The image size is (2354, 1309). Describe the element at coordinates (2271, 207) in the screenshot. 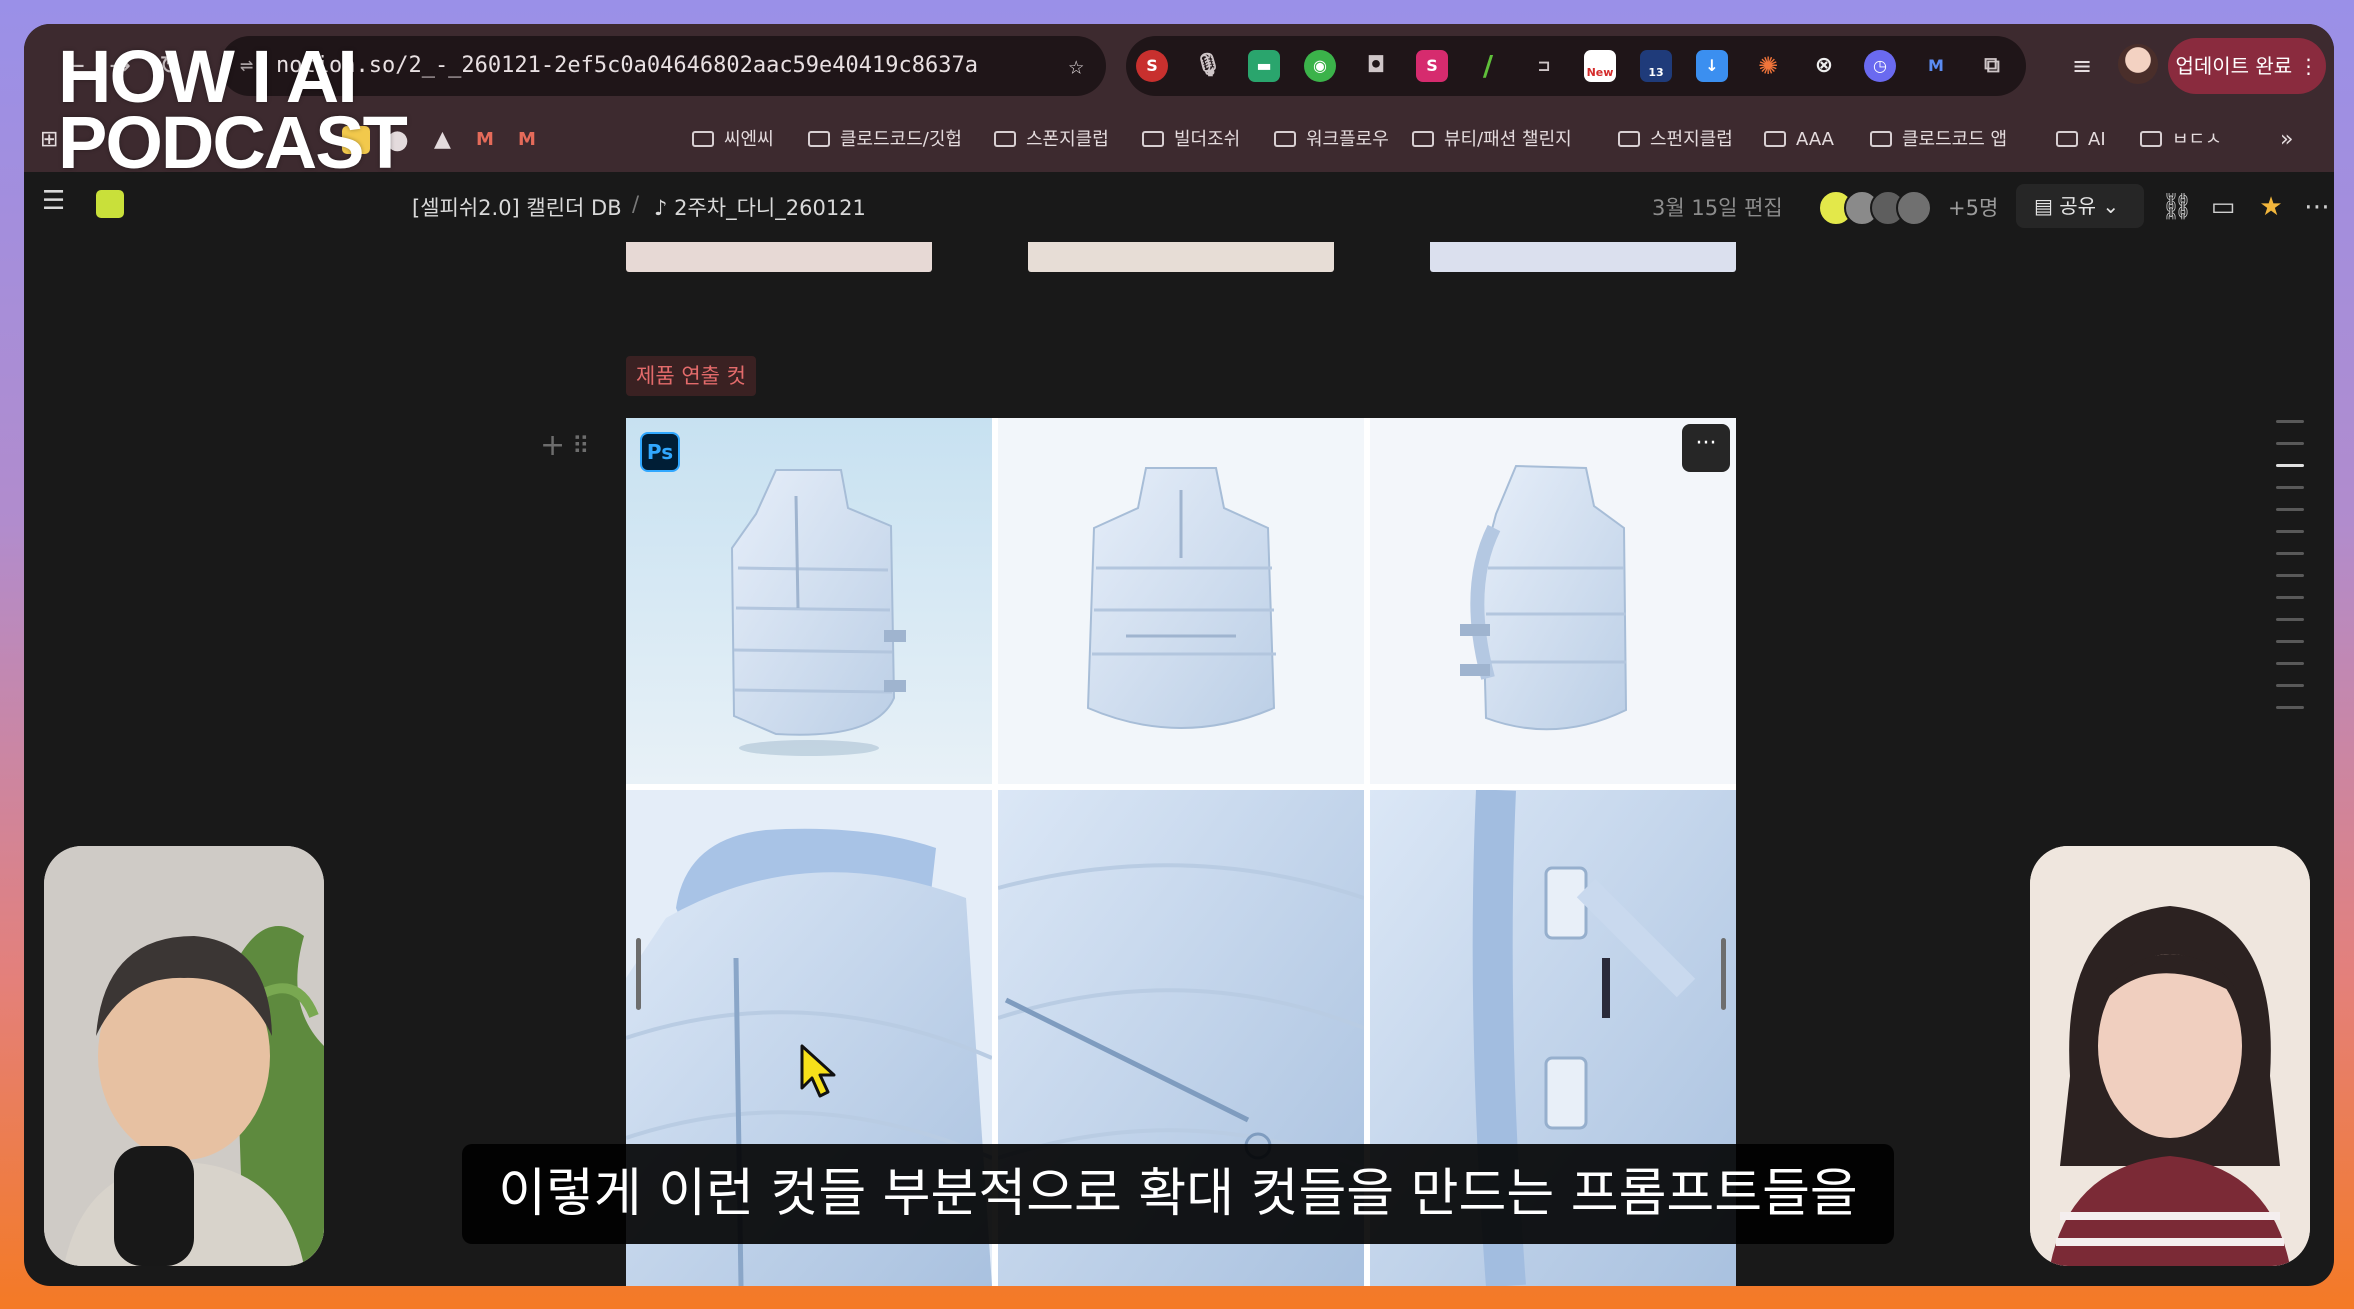

I see `favorite-star-icon: ★` at that location.